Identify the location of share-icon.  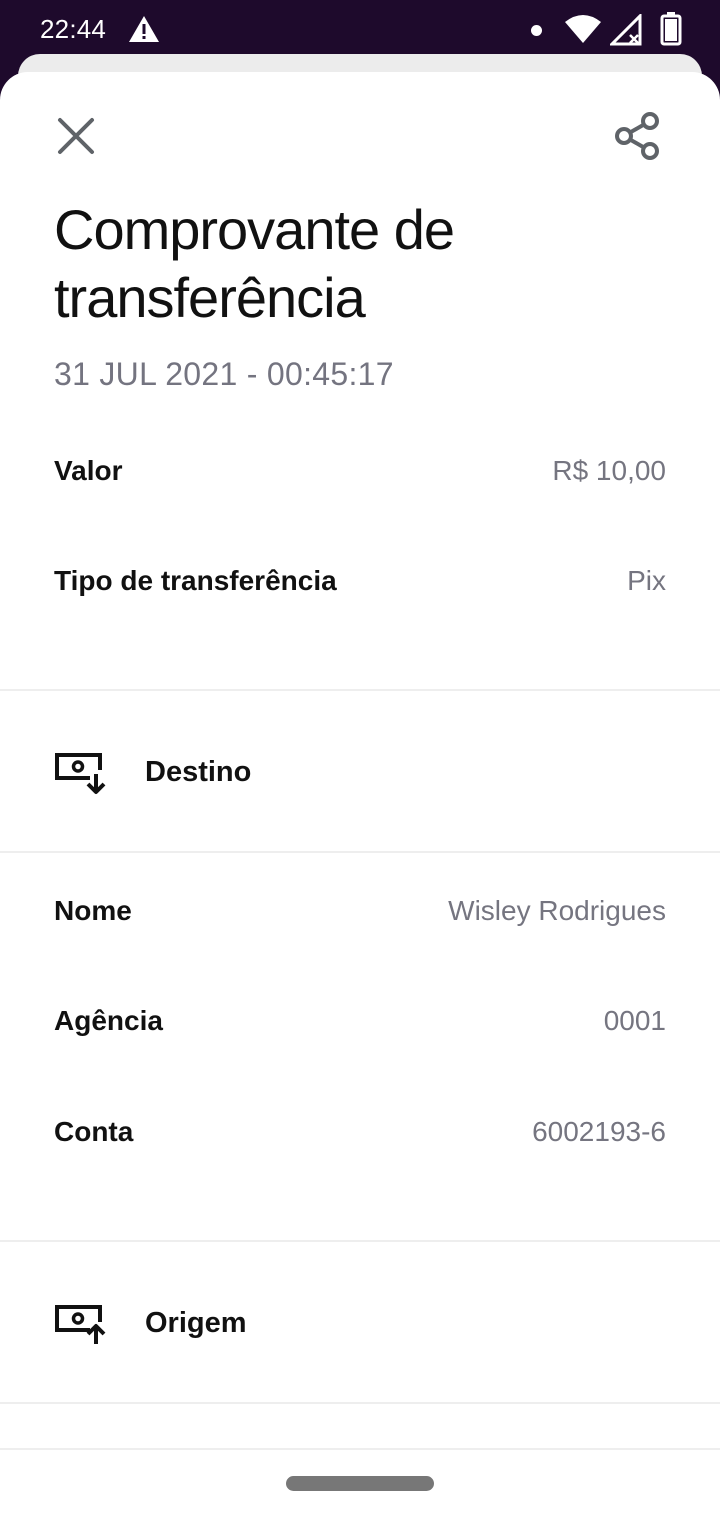
(638, 136).